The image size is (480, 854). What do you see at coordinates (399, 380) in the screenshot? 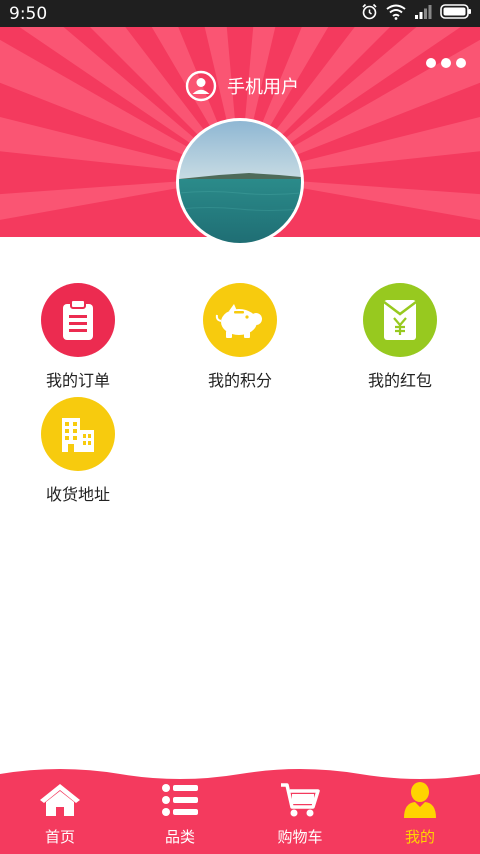
I see `menu-label-red-envelope: 我的红包` at bounding box center [399, 380].